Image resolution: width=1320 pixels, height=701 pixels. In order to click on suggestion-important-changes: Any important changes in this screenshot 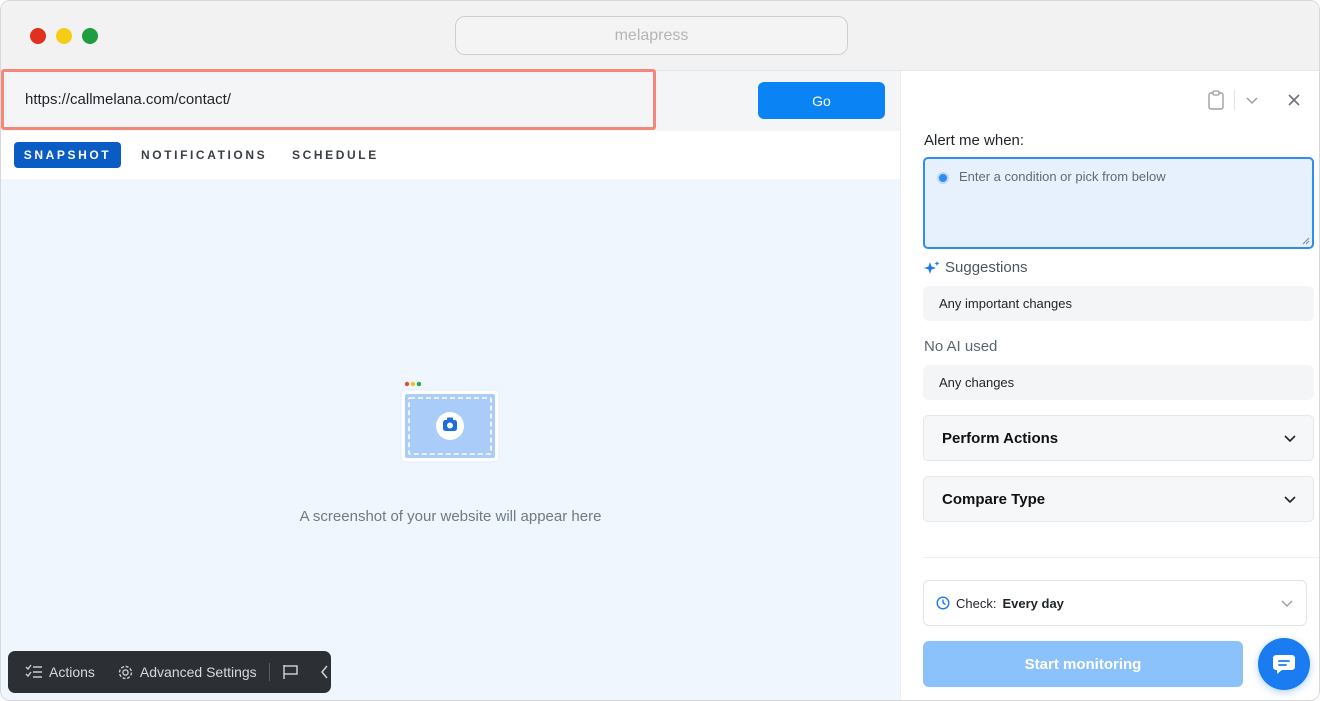, I will do `click(1118, 303)`.